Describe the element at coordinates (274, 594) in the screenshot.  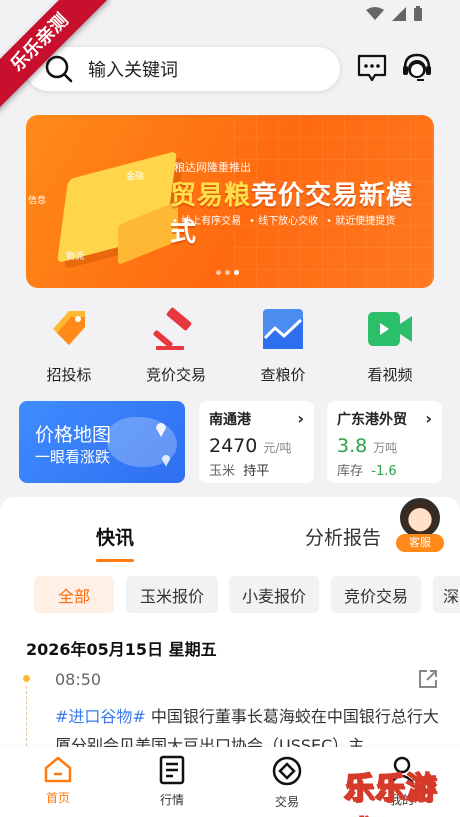
I see `chip-wheat-price: 小麦报价` at that location.